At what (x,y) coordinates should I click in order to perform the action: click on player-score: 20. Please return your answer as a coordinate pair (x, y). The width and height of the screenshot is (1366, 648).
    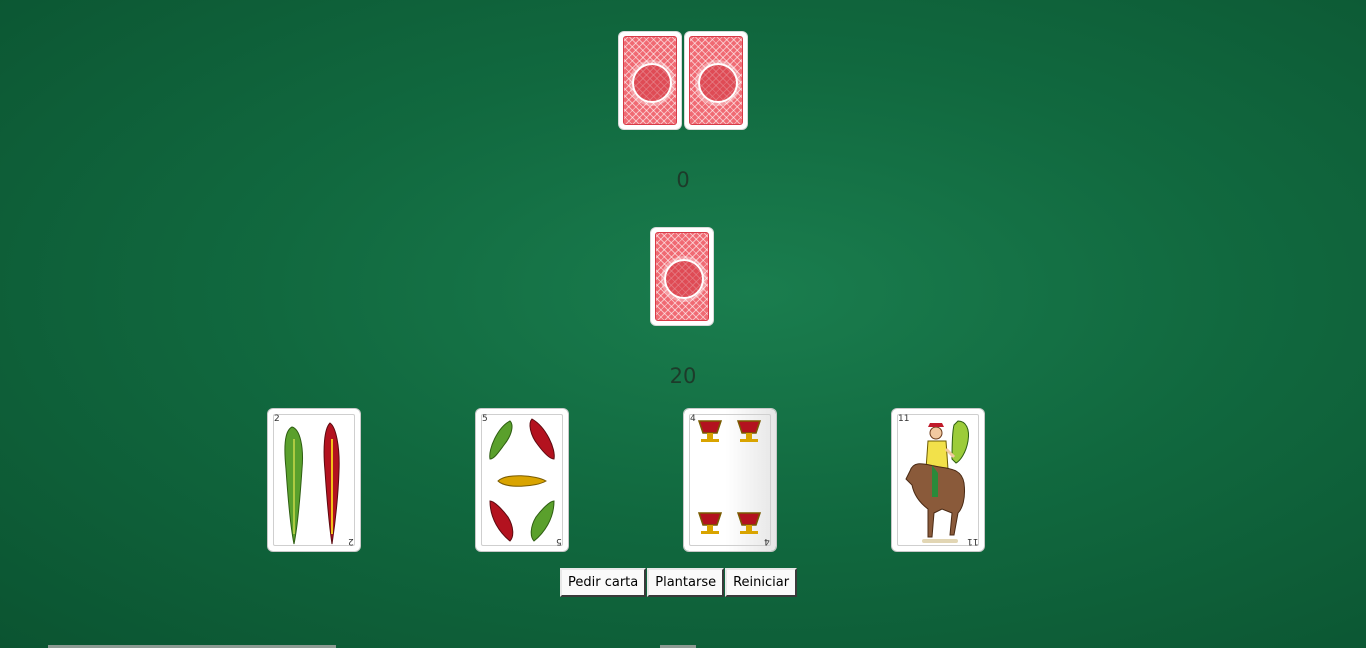
    Looking at the image, I should click on (683, 376).